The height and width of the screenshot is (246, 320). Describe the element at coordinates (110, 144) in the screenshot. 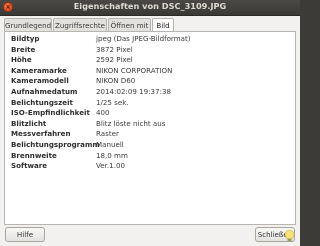

I see `property-value: Manuell` at that location.